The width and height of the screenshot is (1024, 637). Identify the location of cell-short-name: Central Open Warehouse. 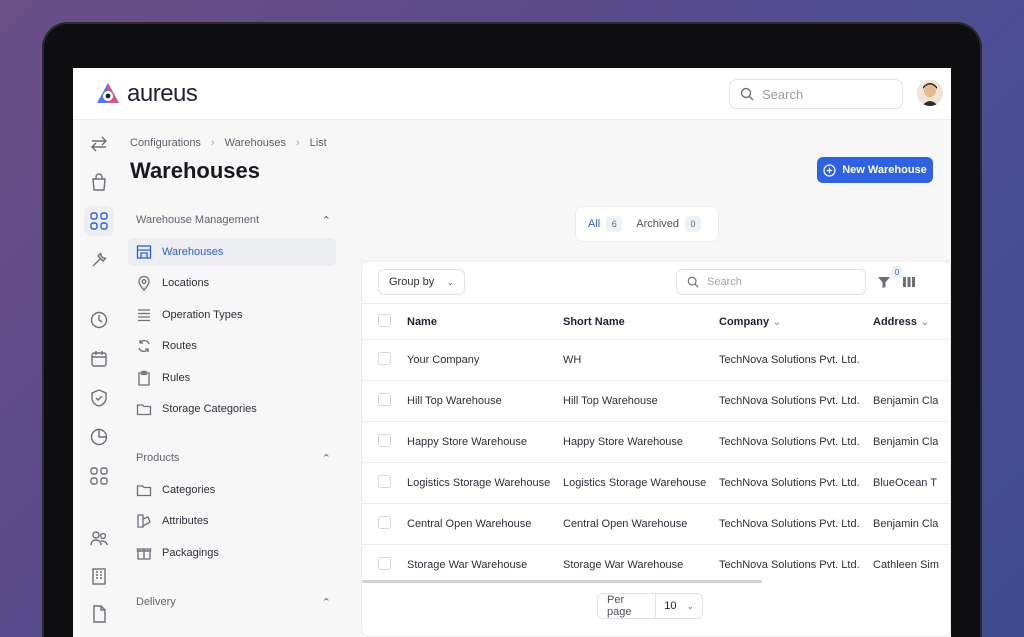
(641, 524).